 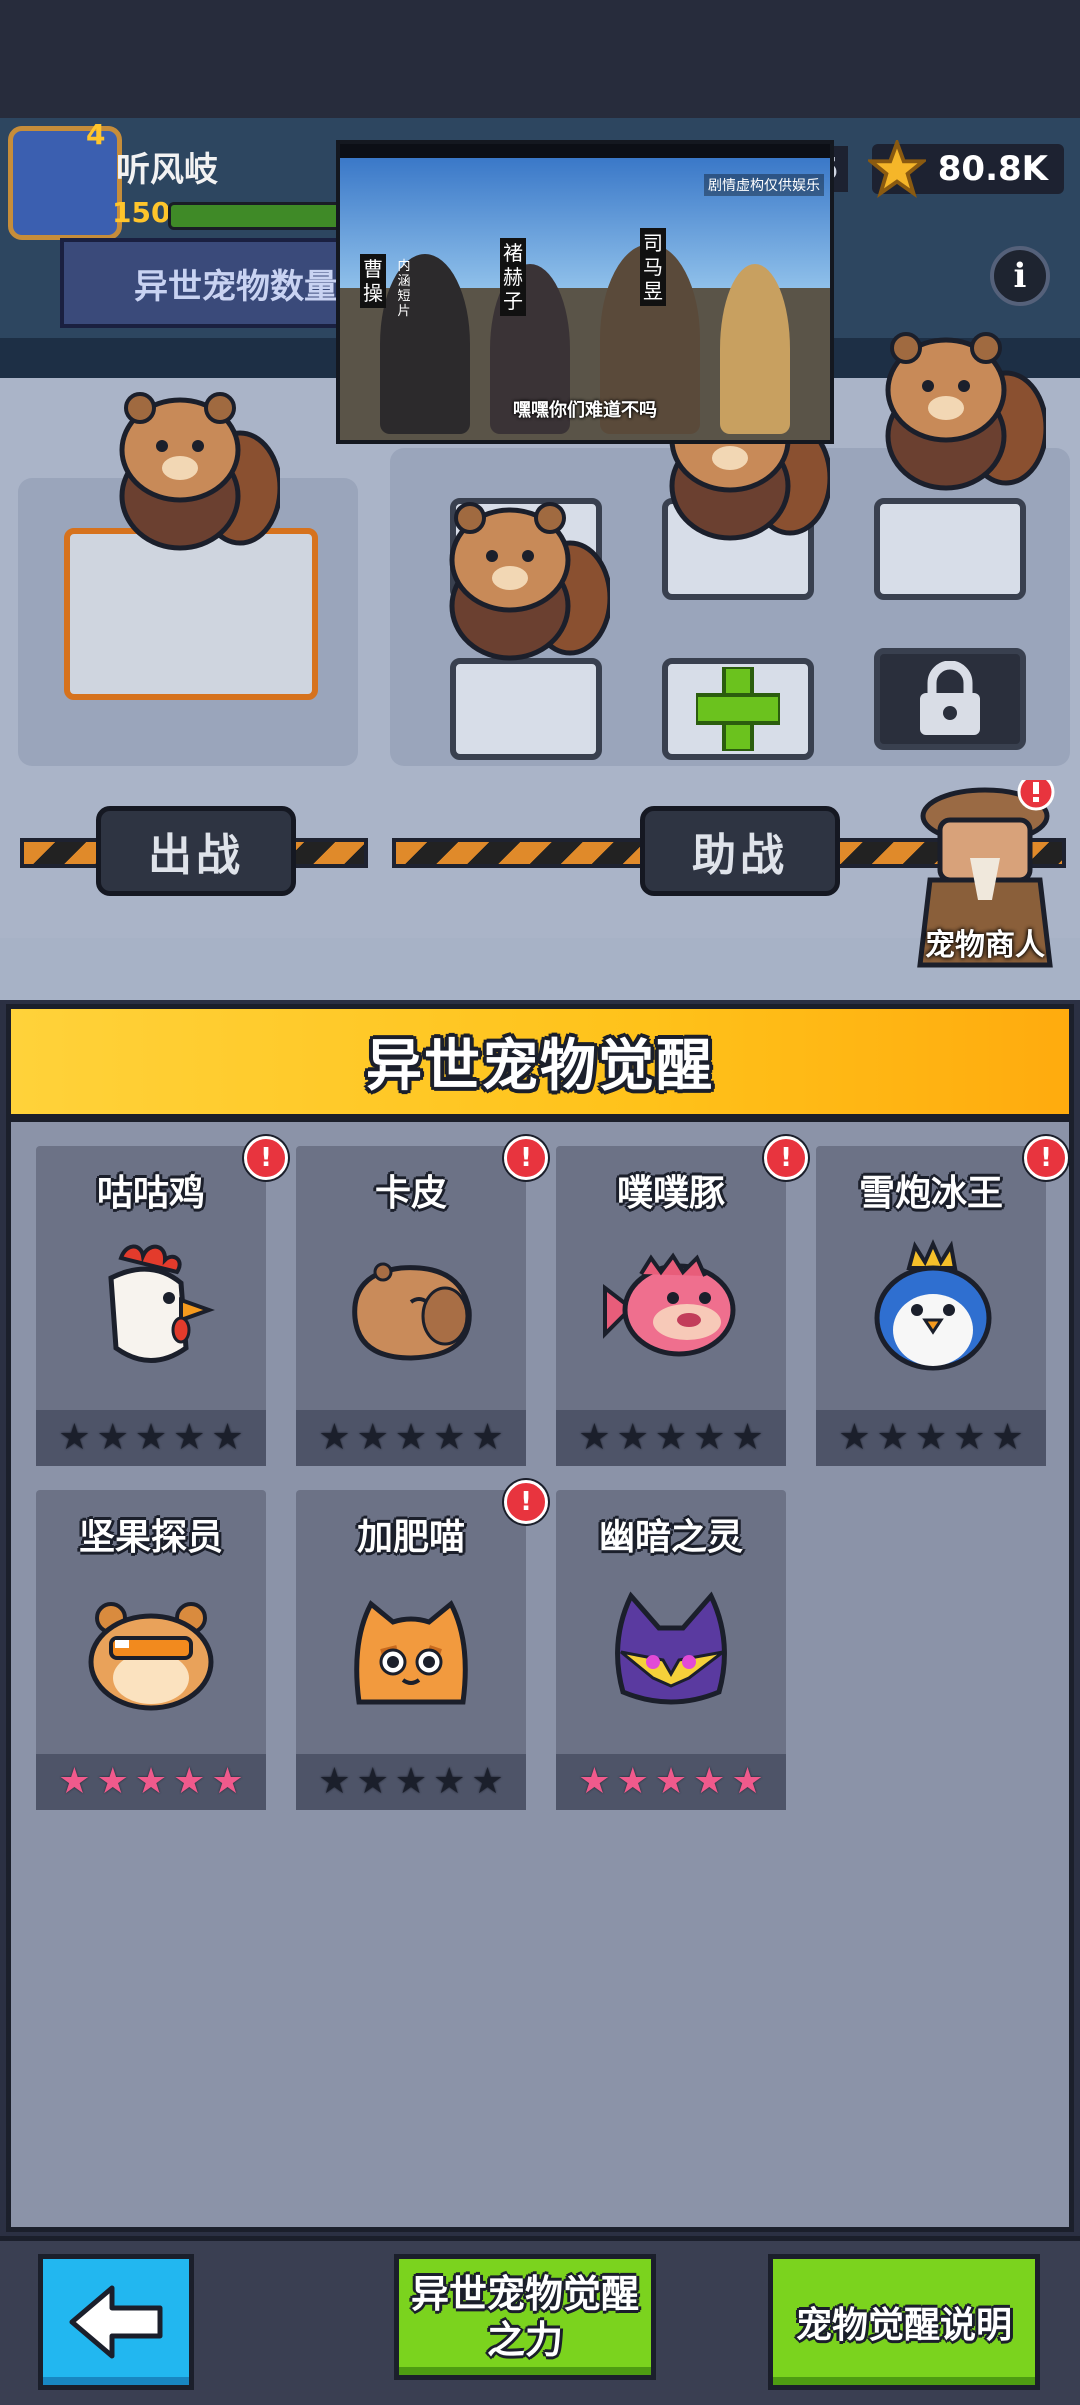 What do you see at coordinates (985, 945) in the screenshot?
I see `merchant-label: 宠物商人` at bounding box center [985, 945].